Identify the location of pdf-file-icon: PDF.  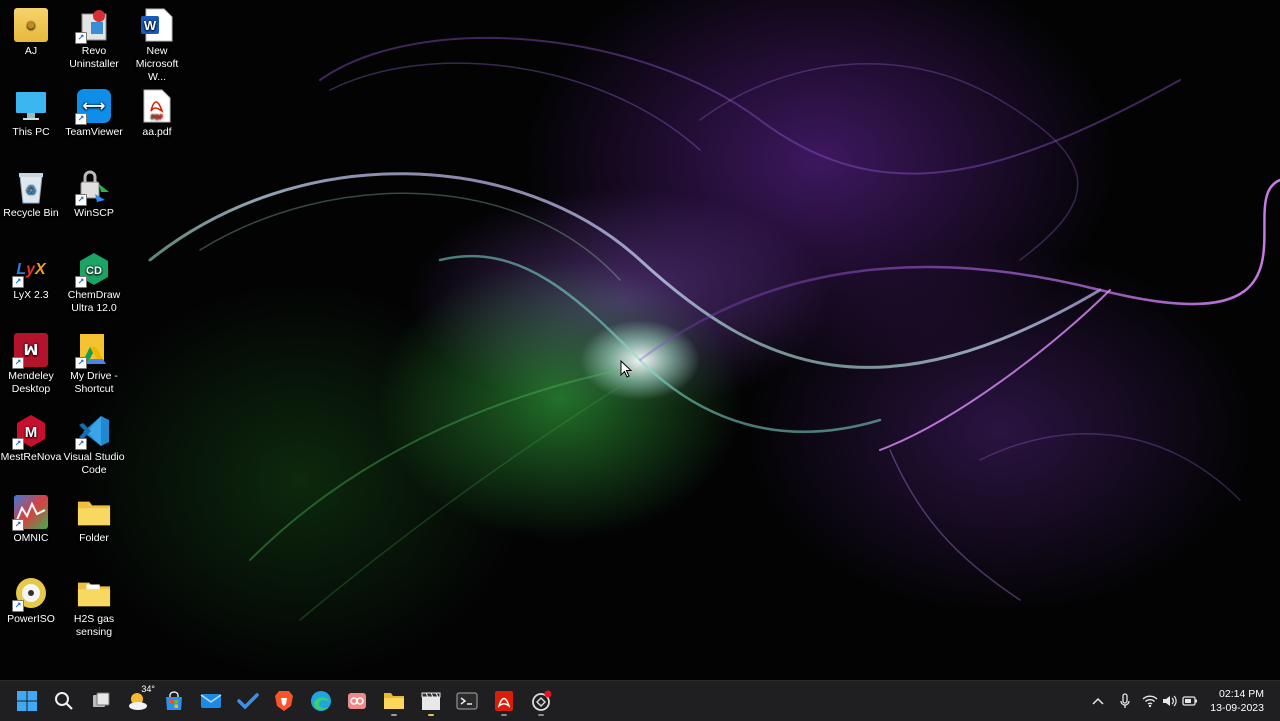
(157, 106).